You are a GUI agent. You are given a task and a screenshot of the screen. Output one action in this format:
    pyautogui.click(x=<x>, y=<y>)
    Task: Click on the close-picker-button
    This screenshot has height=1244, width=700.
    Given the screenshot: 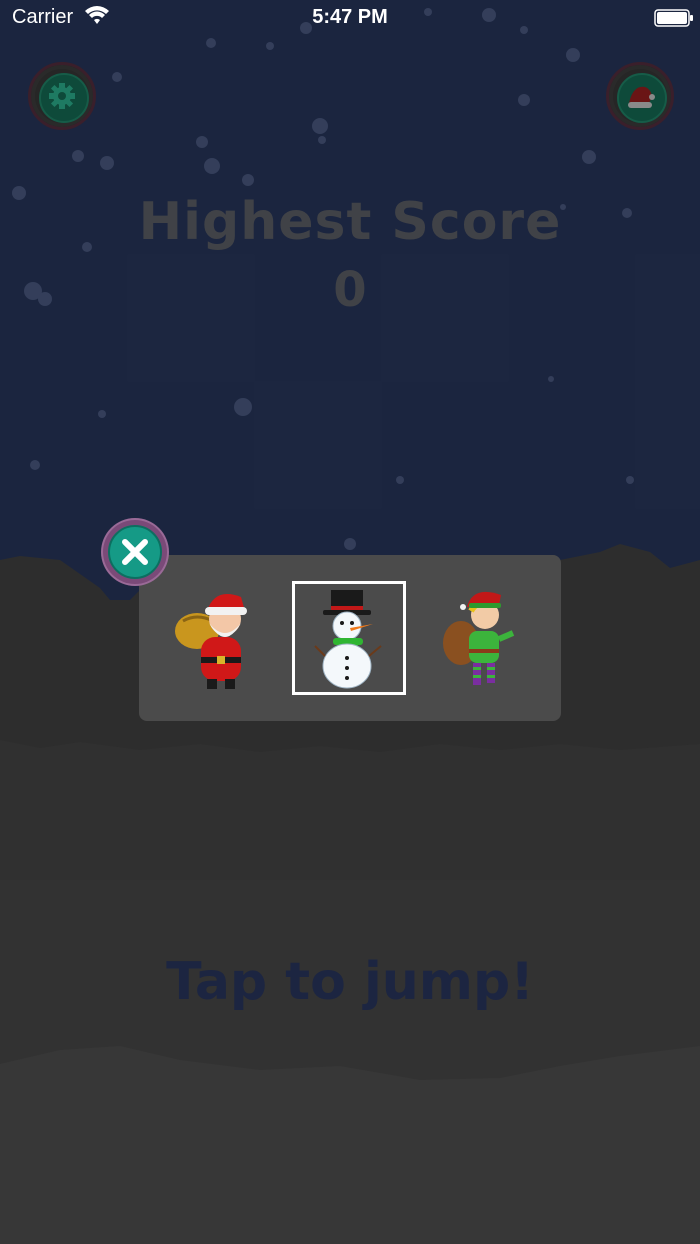 What is the action you would take?
    pyautogui.click(x=135, y=552)
    